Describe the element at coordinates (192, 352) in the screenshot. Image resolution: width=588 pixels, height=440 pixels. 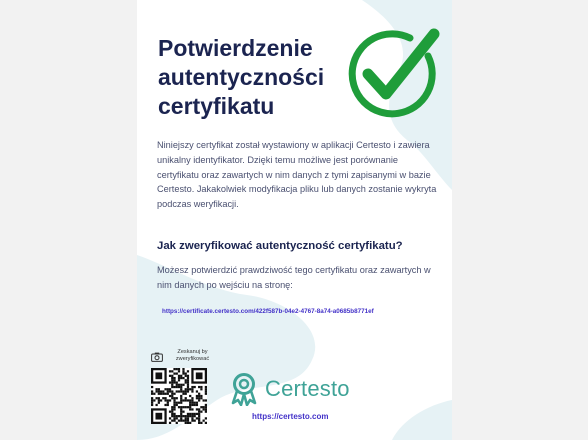
I see `scan-label-line1: Zeskanuj by` at that location.